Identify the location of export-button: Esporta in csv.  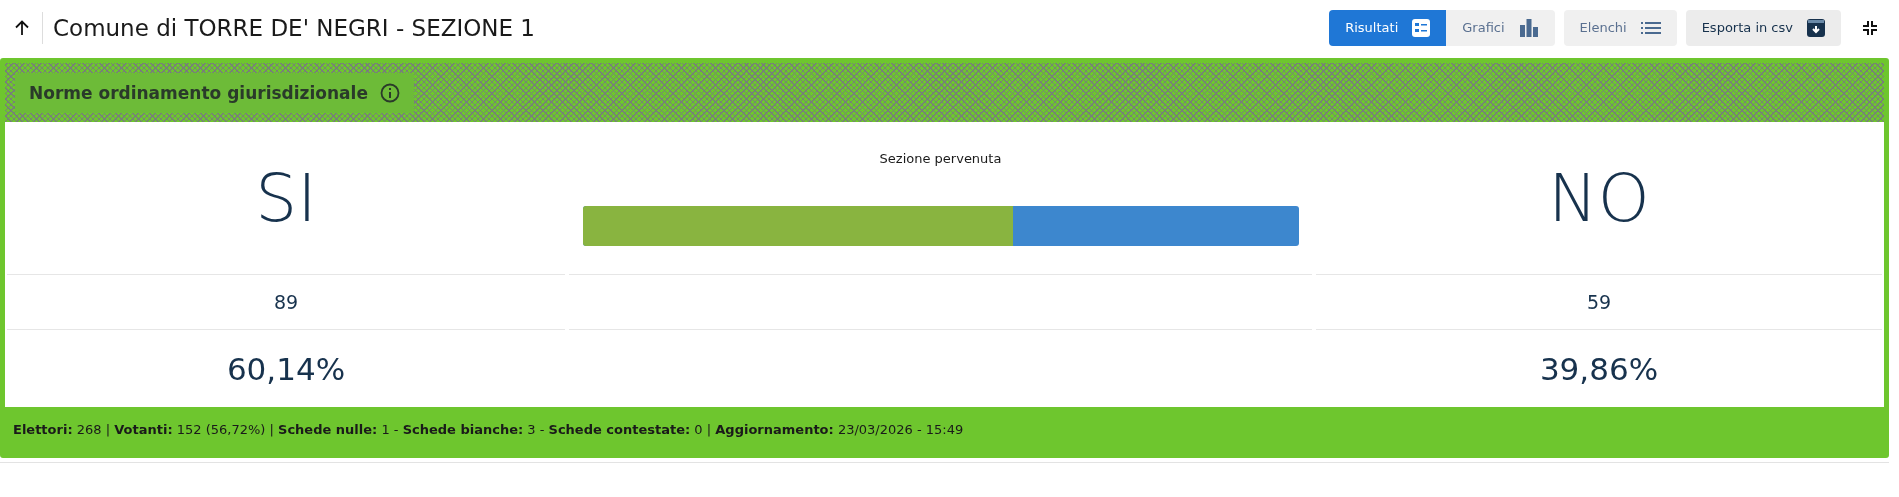
(1763, 27).